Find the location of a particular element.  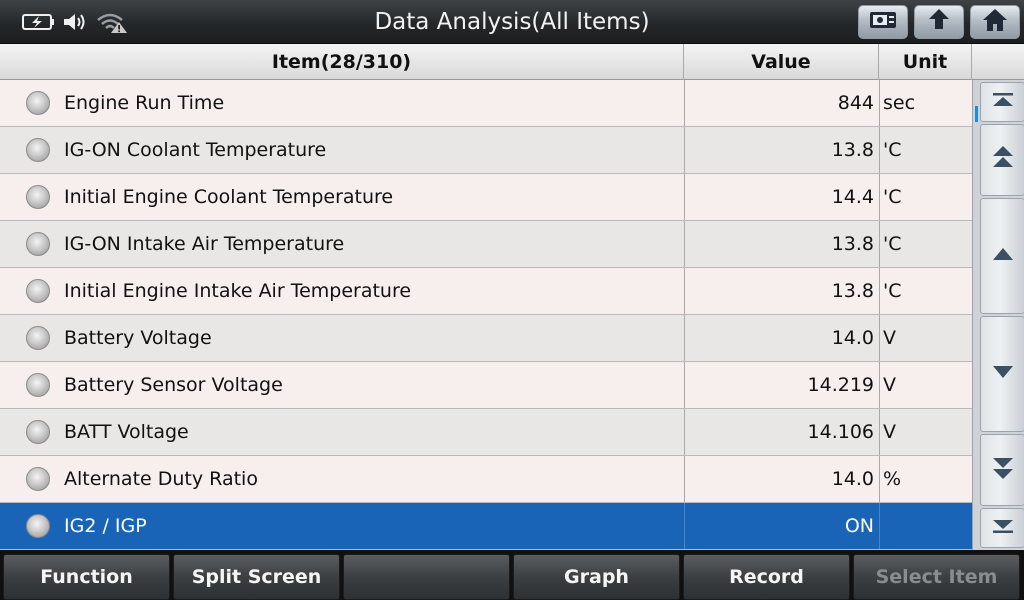

scroll-top-icon is located at coordinates (1003, 102).